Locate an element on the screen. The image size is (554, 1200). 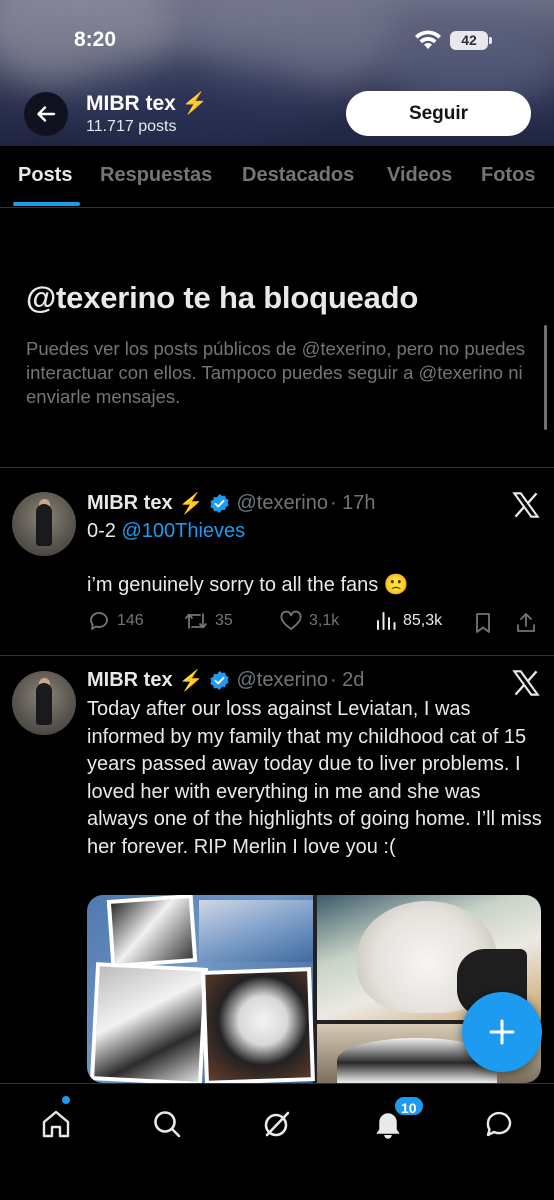
reply-button: 146 is located at coordinates (115, 621).